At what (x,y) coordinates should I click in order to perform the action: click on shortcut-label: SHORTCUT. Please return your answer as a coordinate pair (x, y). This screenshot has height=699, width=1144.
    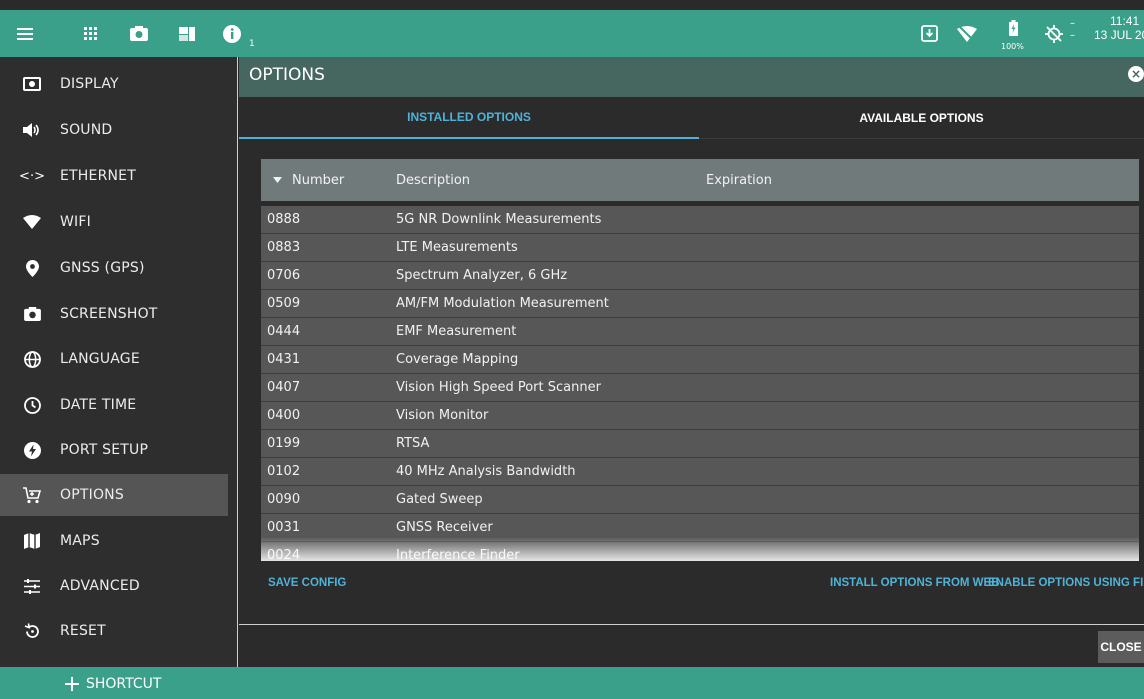
    Looking at the image, I should click on (124, 684).